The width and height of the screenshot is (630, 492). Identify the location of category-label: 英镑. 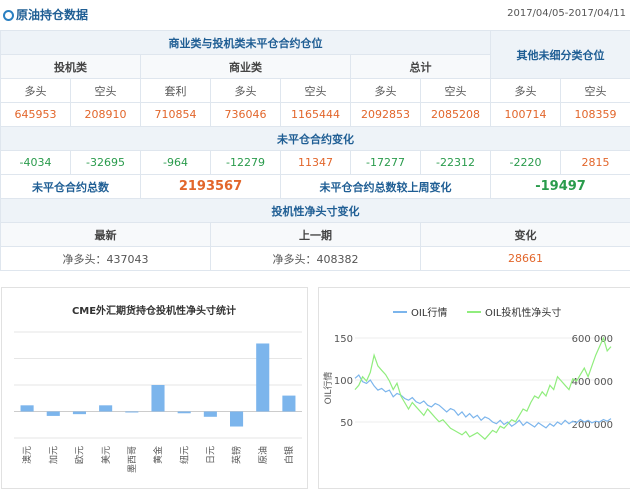
(237, 455).